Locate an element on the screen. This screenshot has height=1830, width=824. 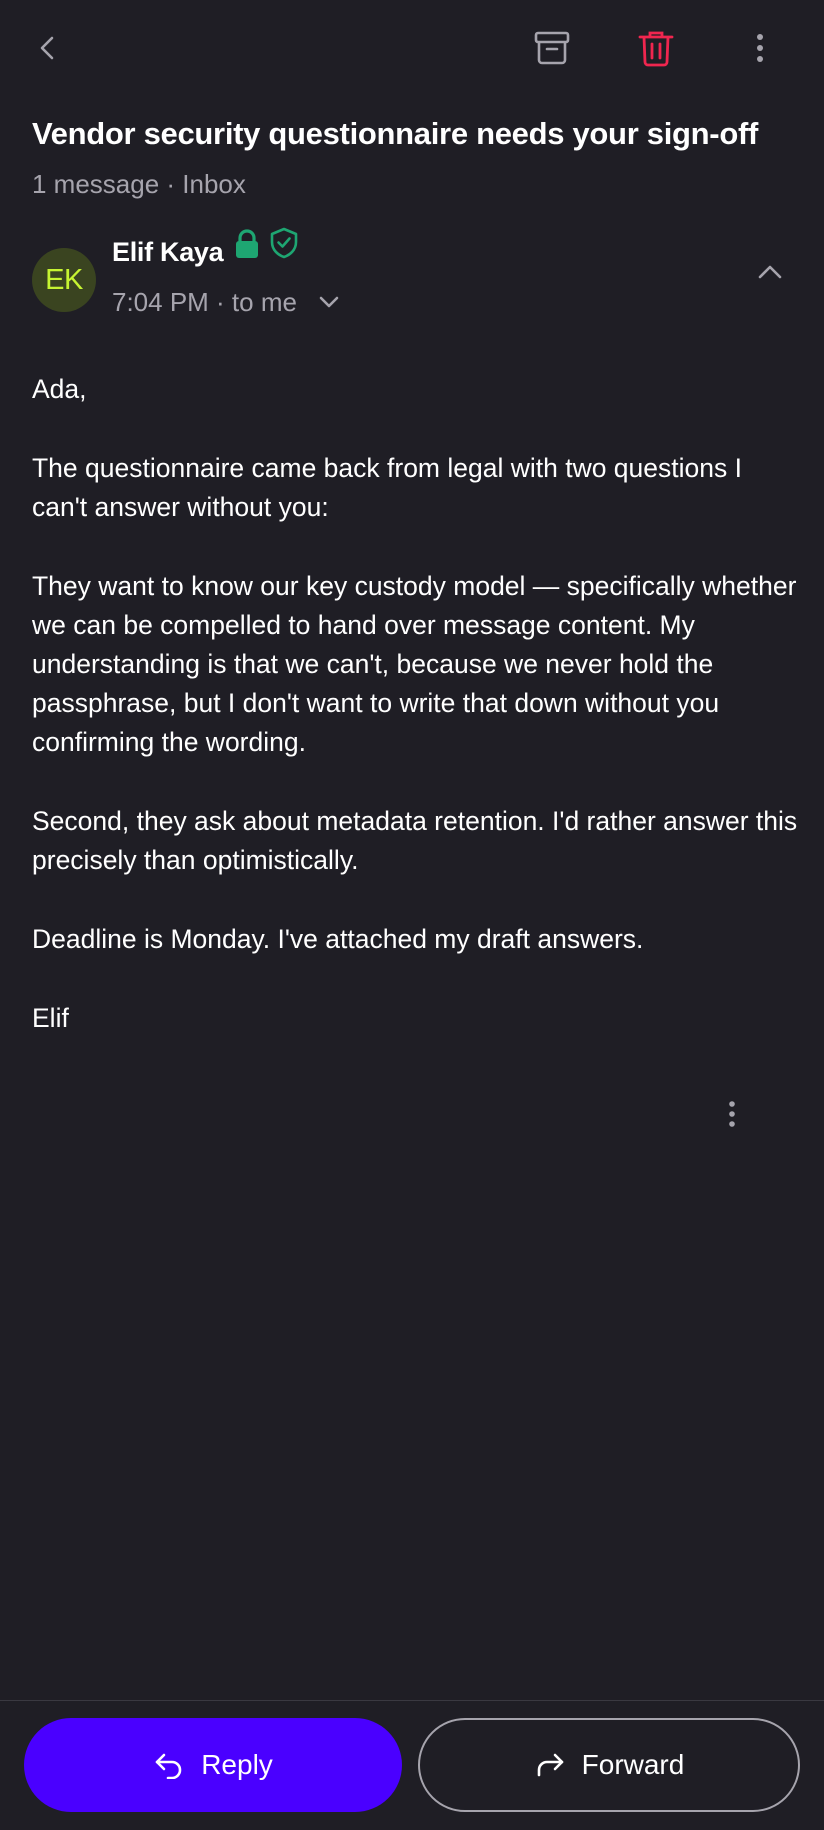
chevron-down-icon is located at coordinates (329, 302).